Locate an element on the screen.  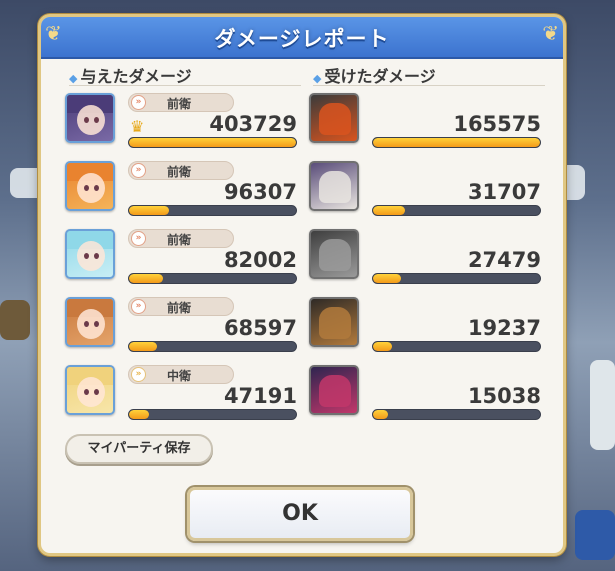
dealt-row: » 前衛 ♛ 403729 is located at coordinates (181, 122).